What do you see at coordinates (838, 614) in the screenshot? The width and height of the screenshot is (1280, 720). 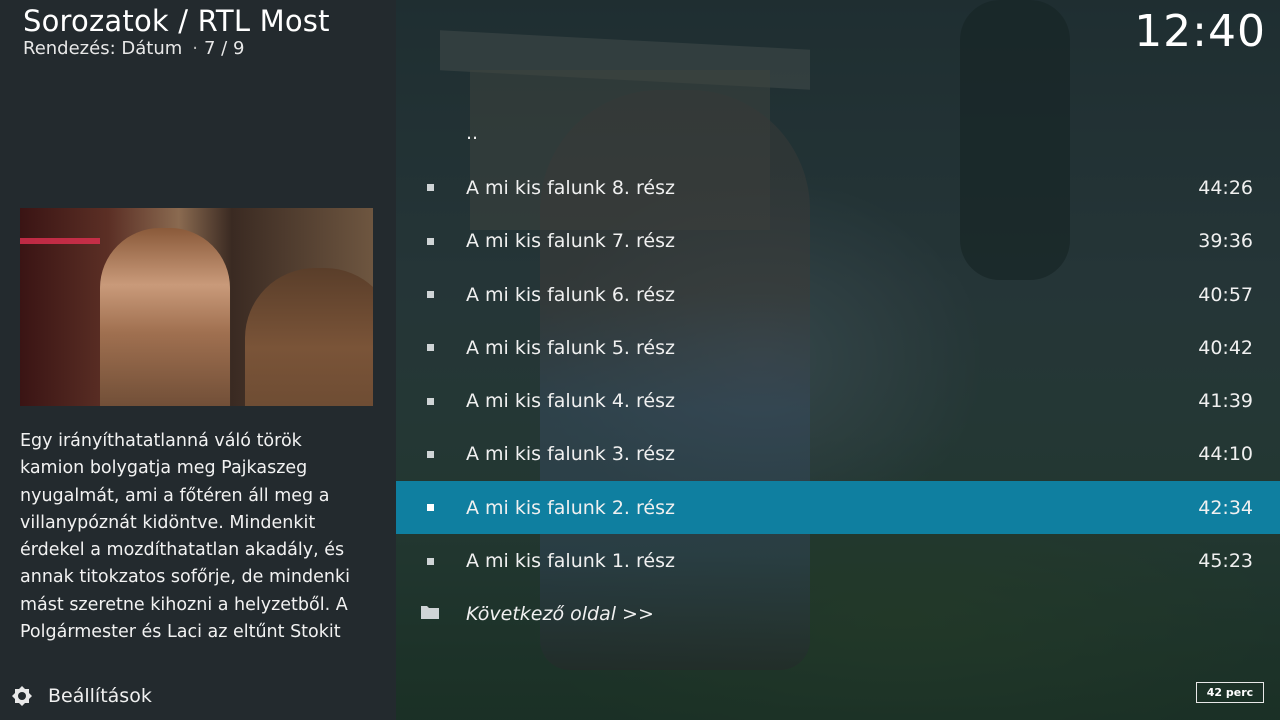 I see `list-item-next-page: Következő oldal >>` at bounding box center [838, 614].